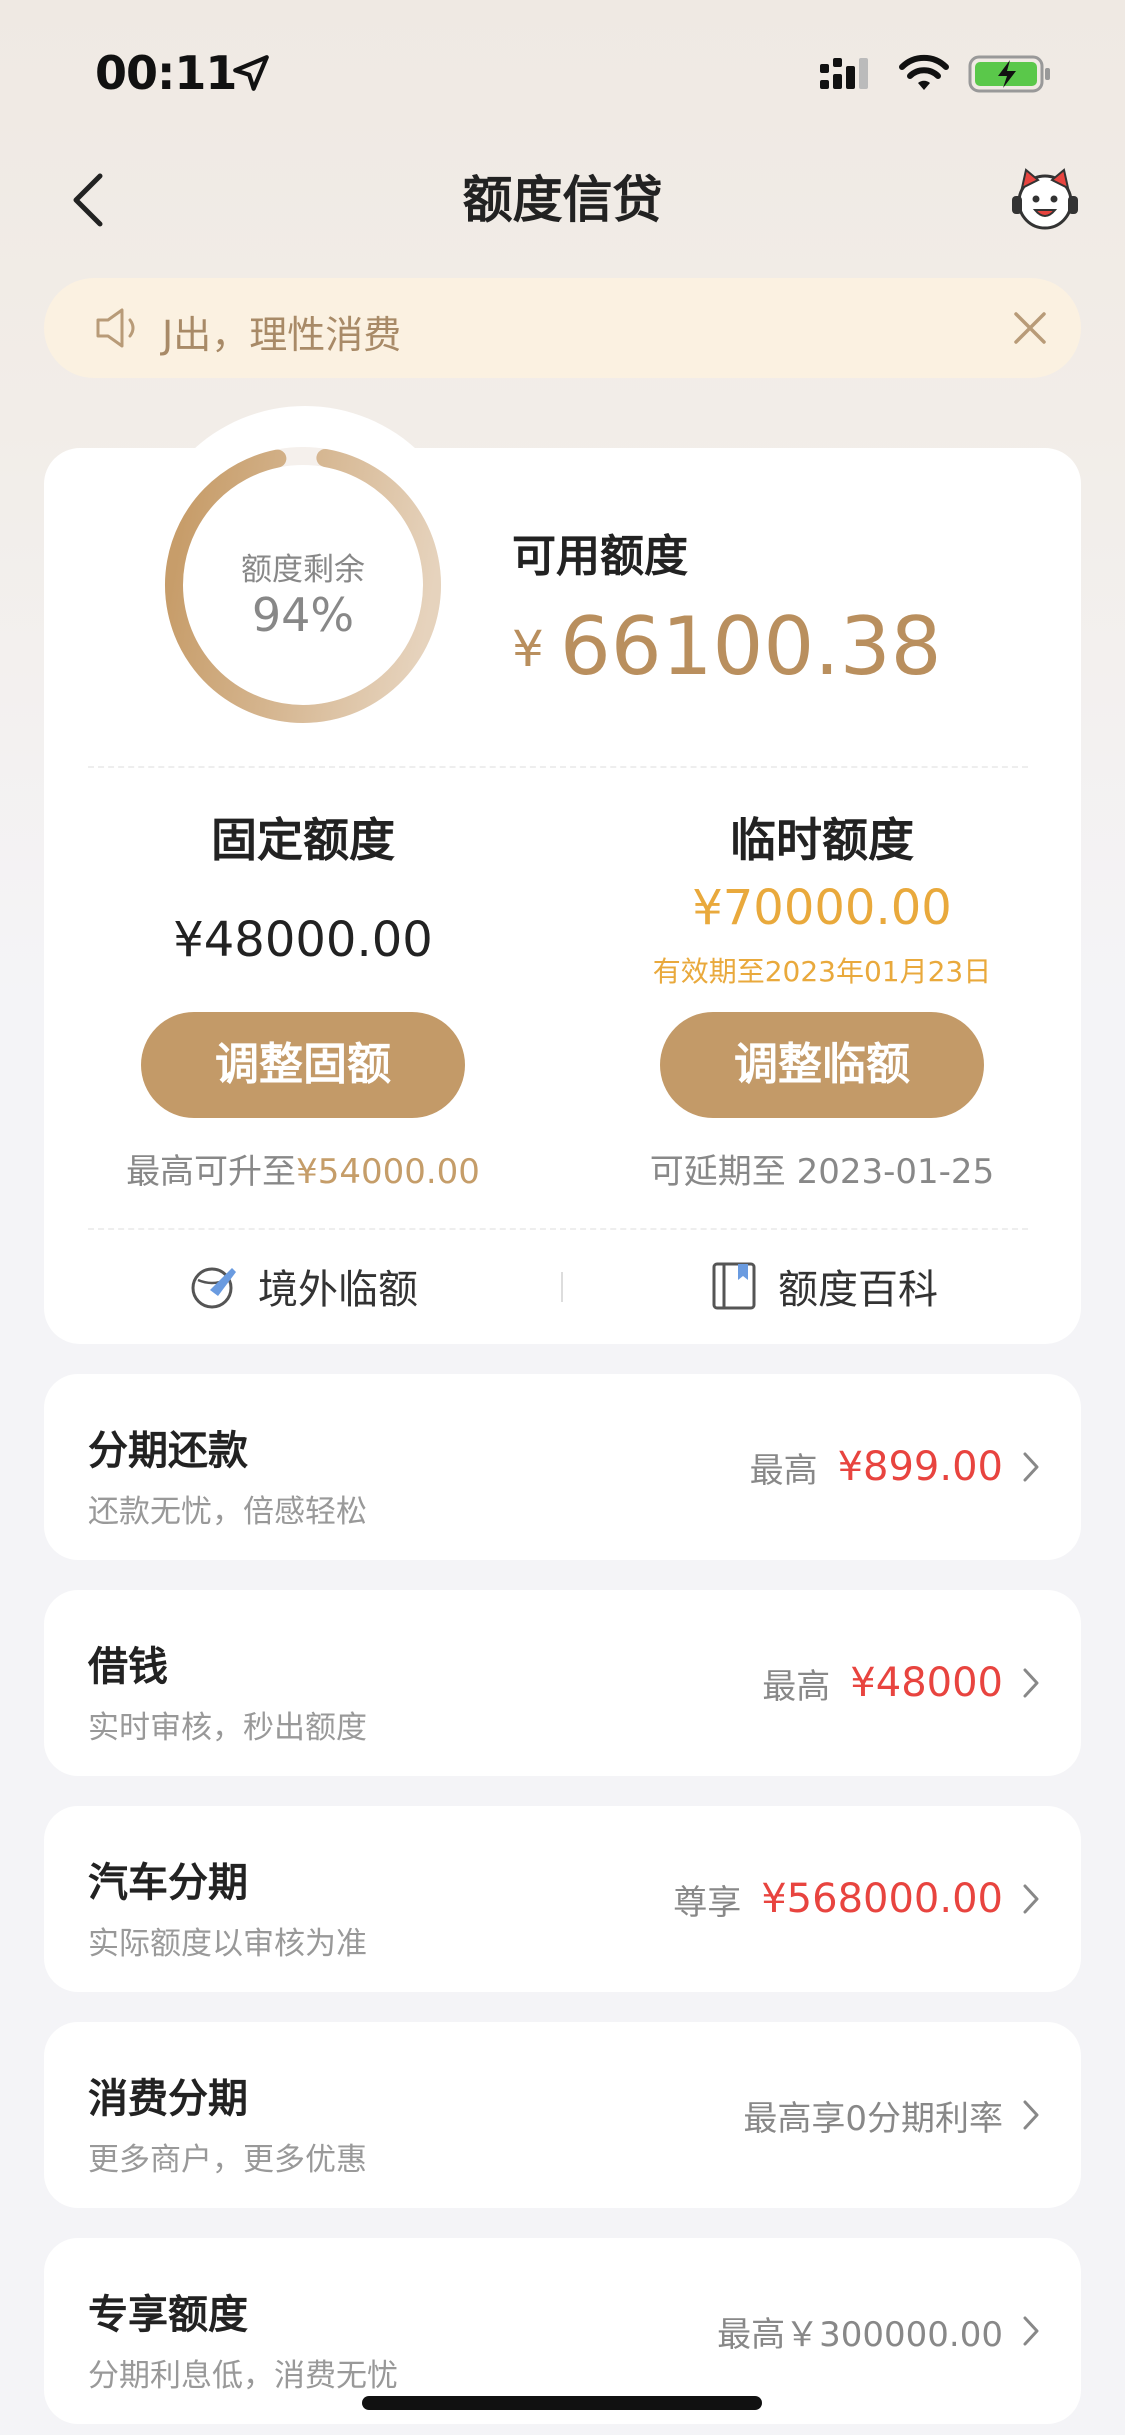 This screenshot has height=2435, width=1125. Describe the element at coordinates (227, 1944) in the screenshot. I see `service-subtitle: 实际额度以审核为准` at that location.